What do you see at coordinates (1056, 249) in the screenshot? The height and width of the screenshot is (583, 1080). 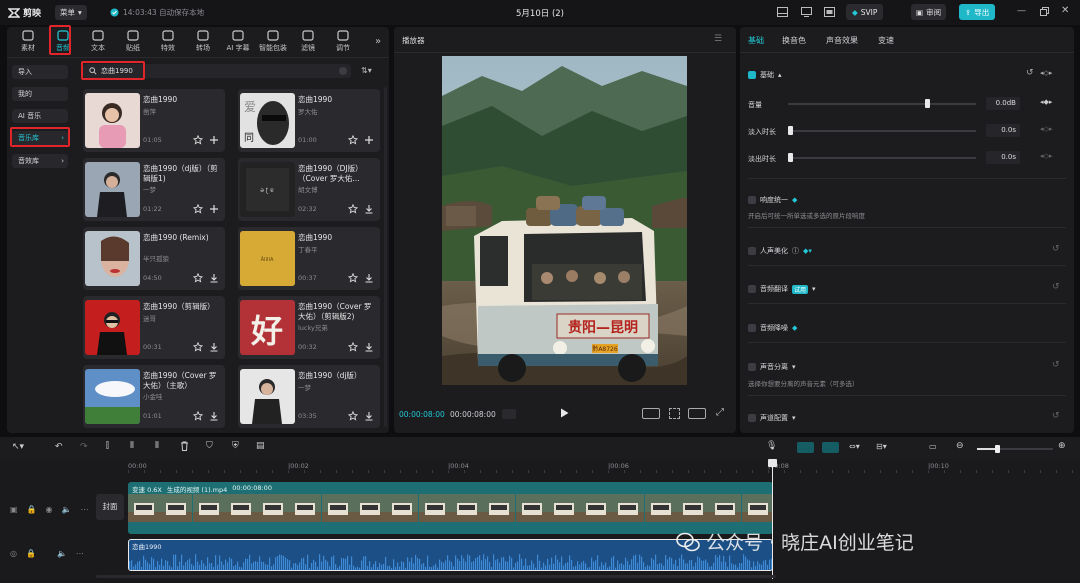 I see `voice-beauty-reset-icon: ↺` at bounding box center [1056, 249].